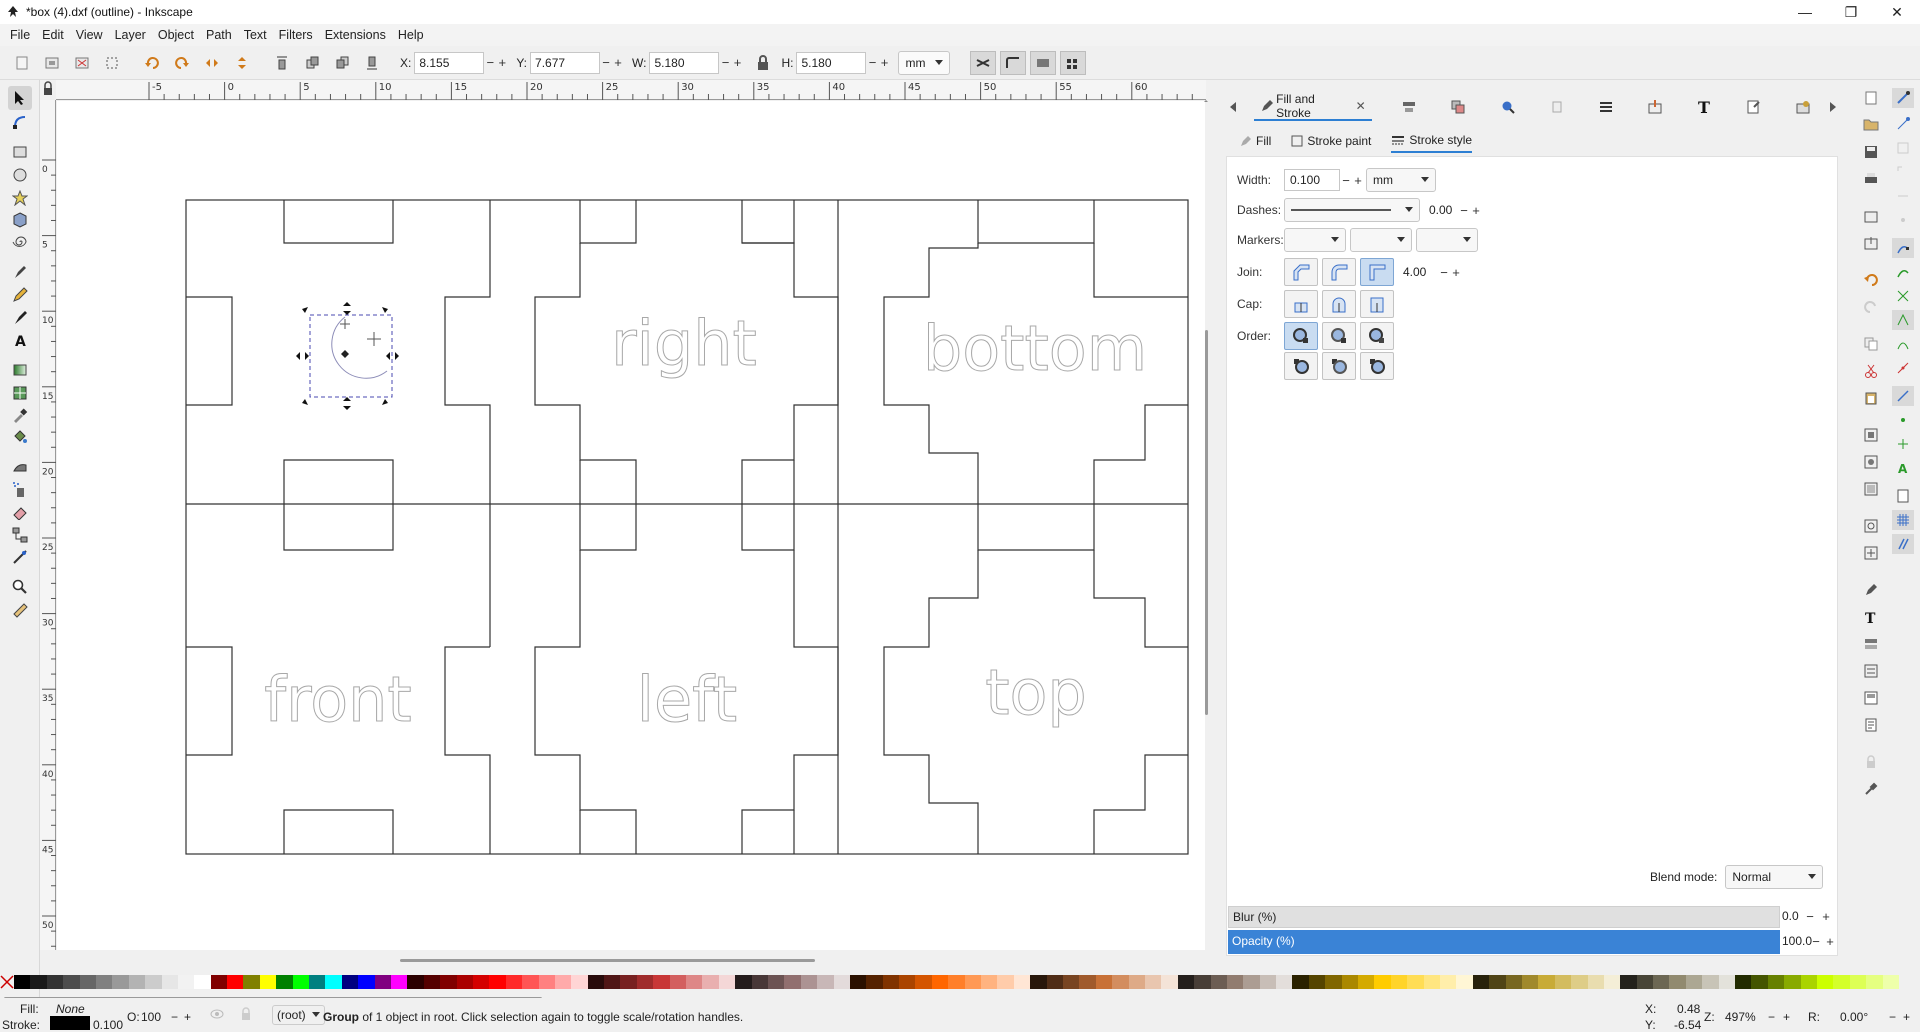 This screenshot has height=1032, width=1920. What do you see at coordinates (1504, 942) in the screenshot?
I see `opacity-slider: Opacity (%)` at bounding box center [1504, 942].